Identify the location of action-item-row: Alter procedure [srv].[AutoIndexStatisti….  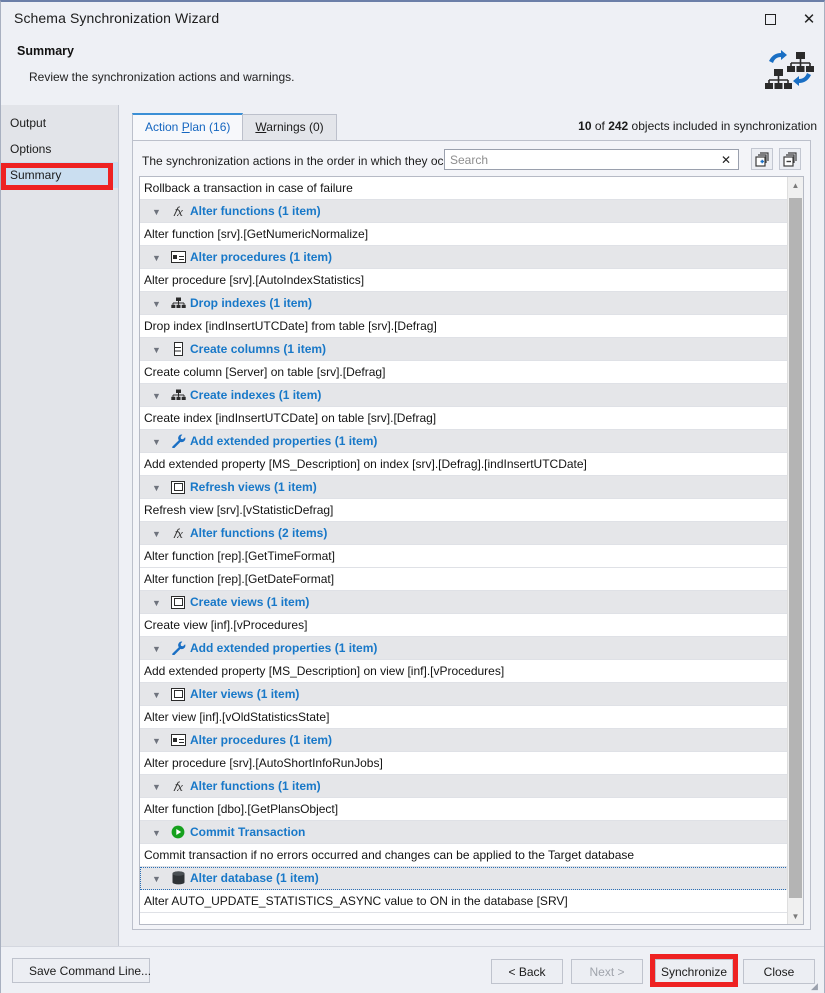
(464, 280).